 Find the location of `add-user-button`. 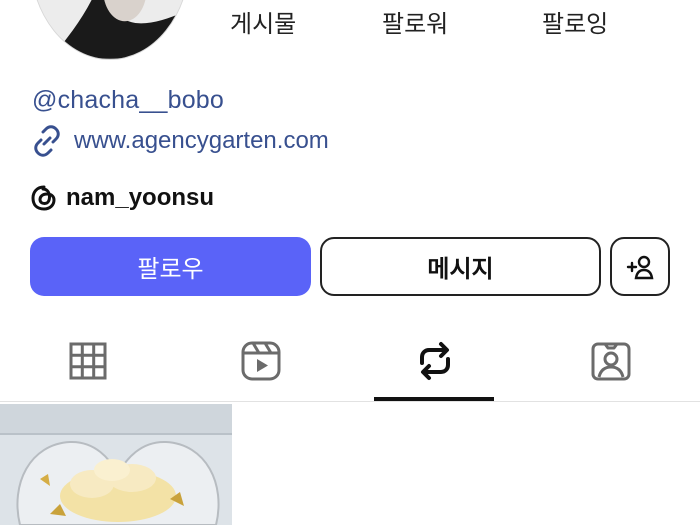

add-user-button is located at coordinates (640, 266).